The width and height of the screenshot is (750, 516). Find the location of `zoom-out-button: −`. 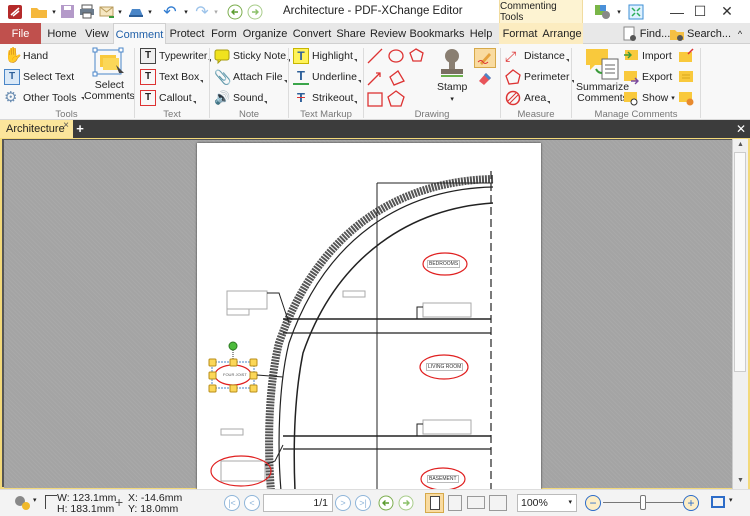

zoom-out-button: − is located at coordinates (593, 503).